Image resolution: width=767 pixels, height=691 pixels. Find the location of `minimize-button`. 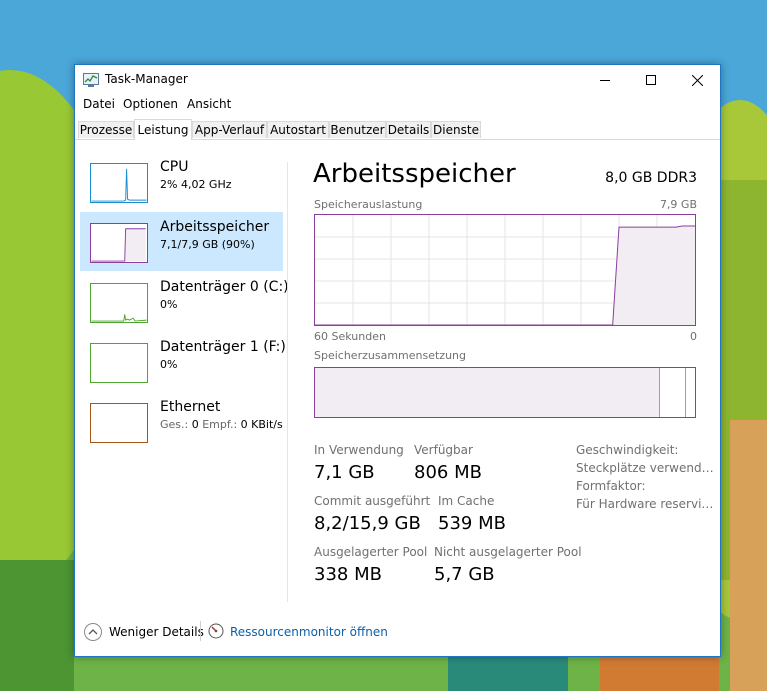

minimize-button is located at coordinates (605, 80).